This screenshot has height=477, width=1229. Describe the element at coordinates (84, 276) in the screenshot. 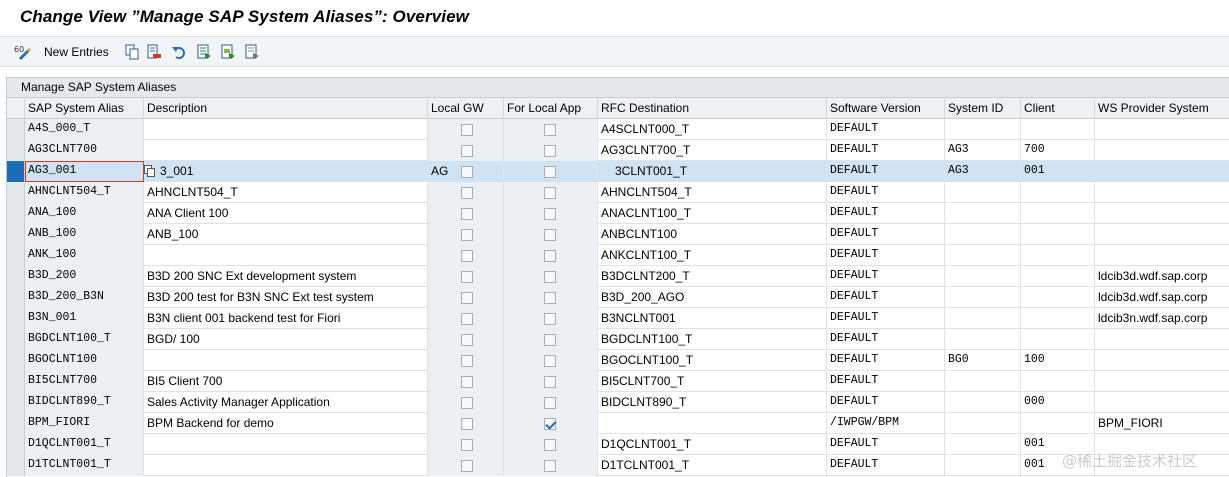

I see `cell-alias: B3D_200` at that location.